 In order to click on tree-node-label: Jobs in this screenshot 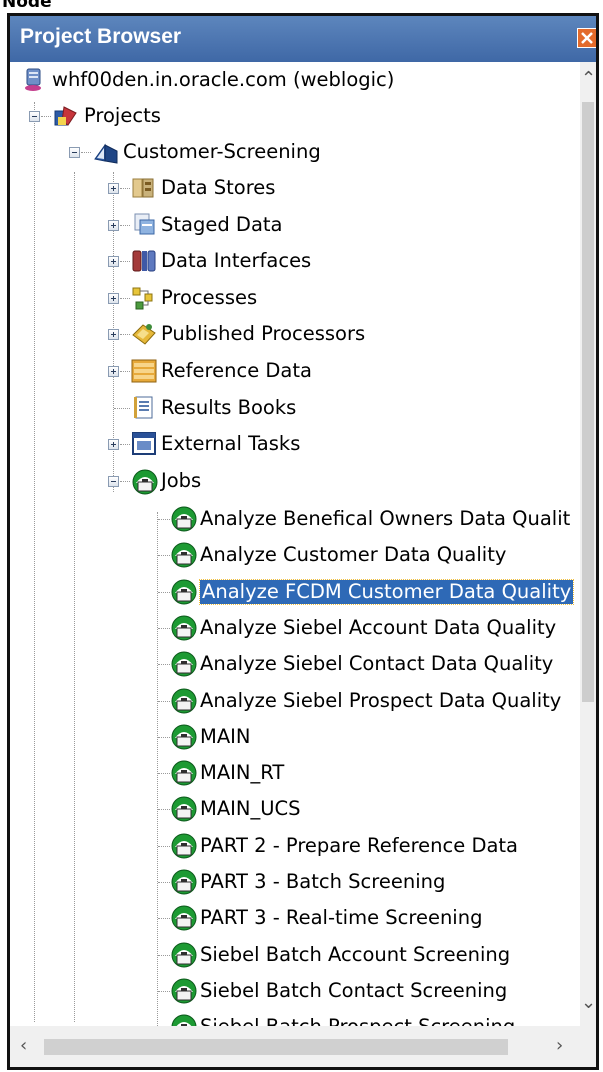, I will do `click(181, 480)`.